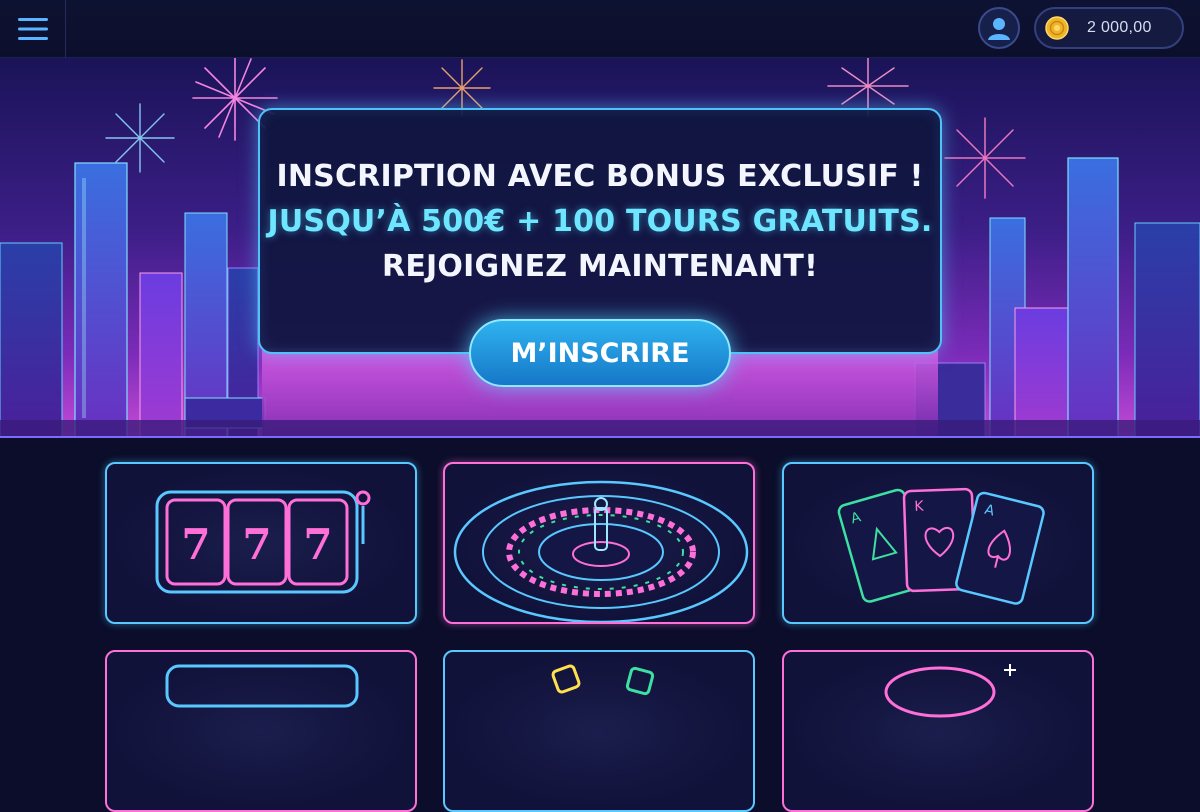 The height and width of the screenshot is (812, 1200). What do you see at coordinates (600, 176) in the screenshot?
I see `promo-headline: INSCRIPTION AVEC BONUS EXCLUSIF !` at bounding box center [600, 176].